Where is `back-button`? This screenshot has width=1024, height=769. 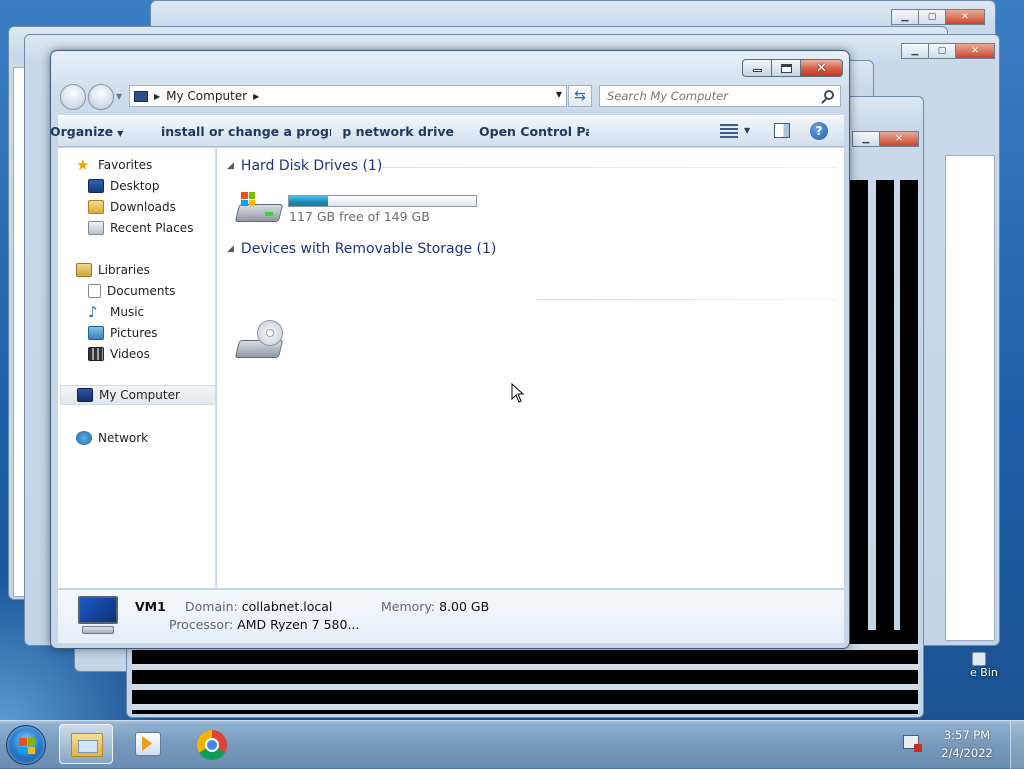 back-button is located at coordinates (73, 97).